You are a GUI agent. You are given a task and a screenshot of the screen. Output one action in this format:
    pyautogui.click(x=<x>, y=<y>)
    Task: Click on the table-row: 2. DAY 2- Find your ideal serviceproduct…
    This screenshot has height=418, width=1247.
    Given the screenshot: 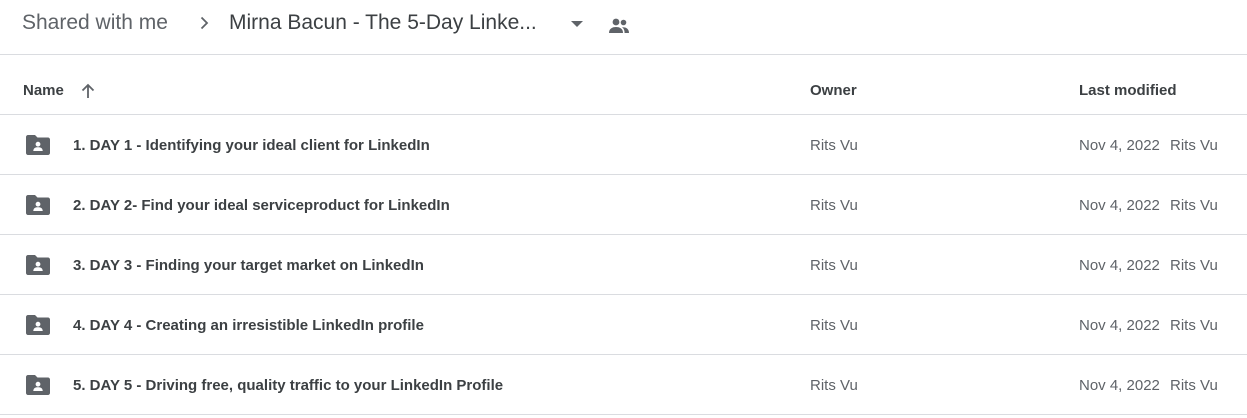 What is the action you would take?
    pyautogui.click(x=623, y=205)
    